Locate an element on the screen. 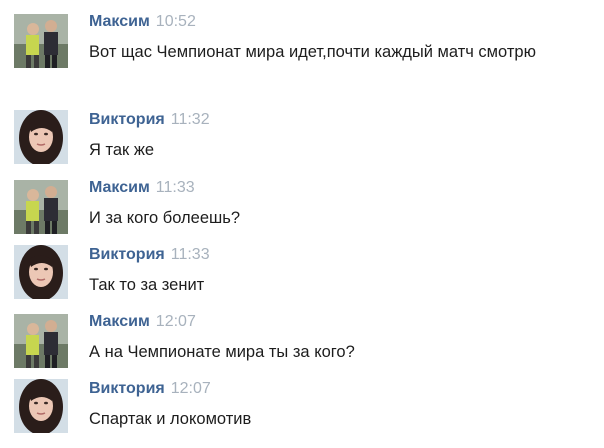  message-header: Виктория 12:07 is located at coordinates (150, 389).